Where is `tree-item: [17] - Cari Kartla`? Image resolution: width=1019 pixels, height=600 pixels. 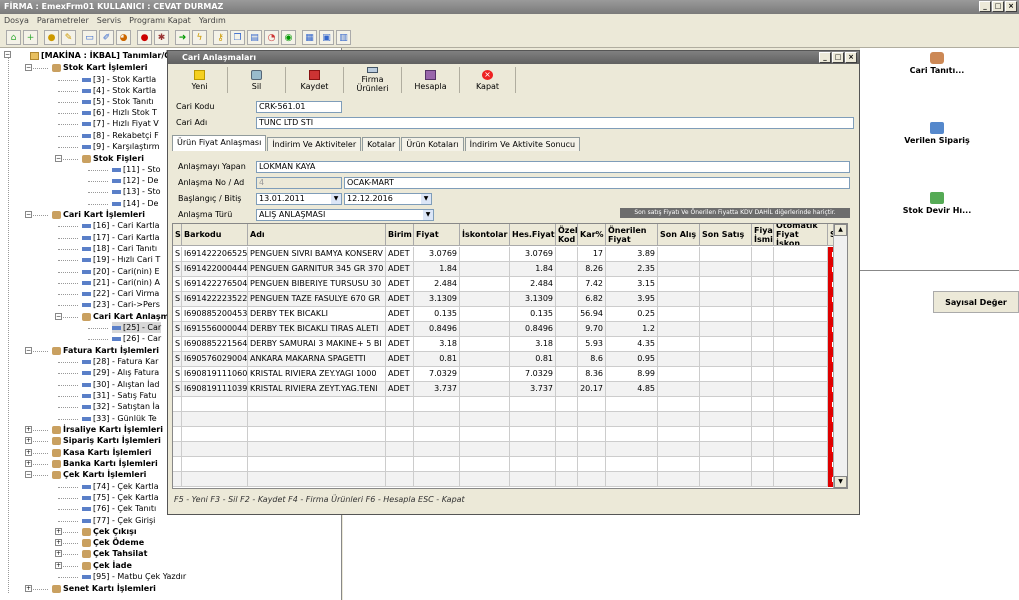
tree-item: [17] - Cari Kartla is located at coordinates (121, 237).